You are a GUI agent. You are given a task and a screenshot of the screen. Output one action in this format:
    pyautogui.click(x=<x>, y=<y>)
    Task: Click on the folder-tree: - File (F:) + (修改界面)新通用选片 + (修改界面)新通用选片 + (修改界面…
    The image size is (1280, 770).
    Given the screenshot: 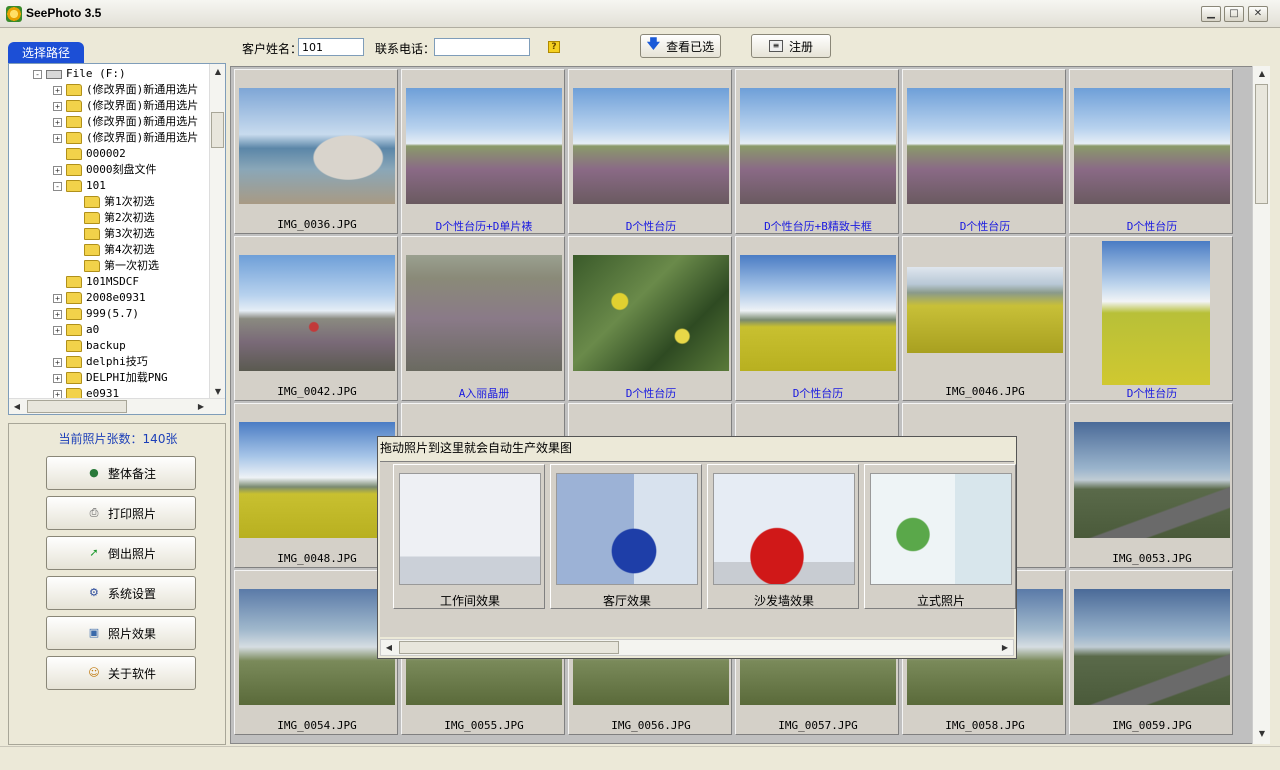 What is the action you would take?
    pyautogui.click(x=117, y=239)
    